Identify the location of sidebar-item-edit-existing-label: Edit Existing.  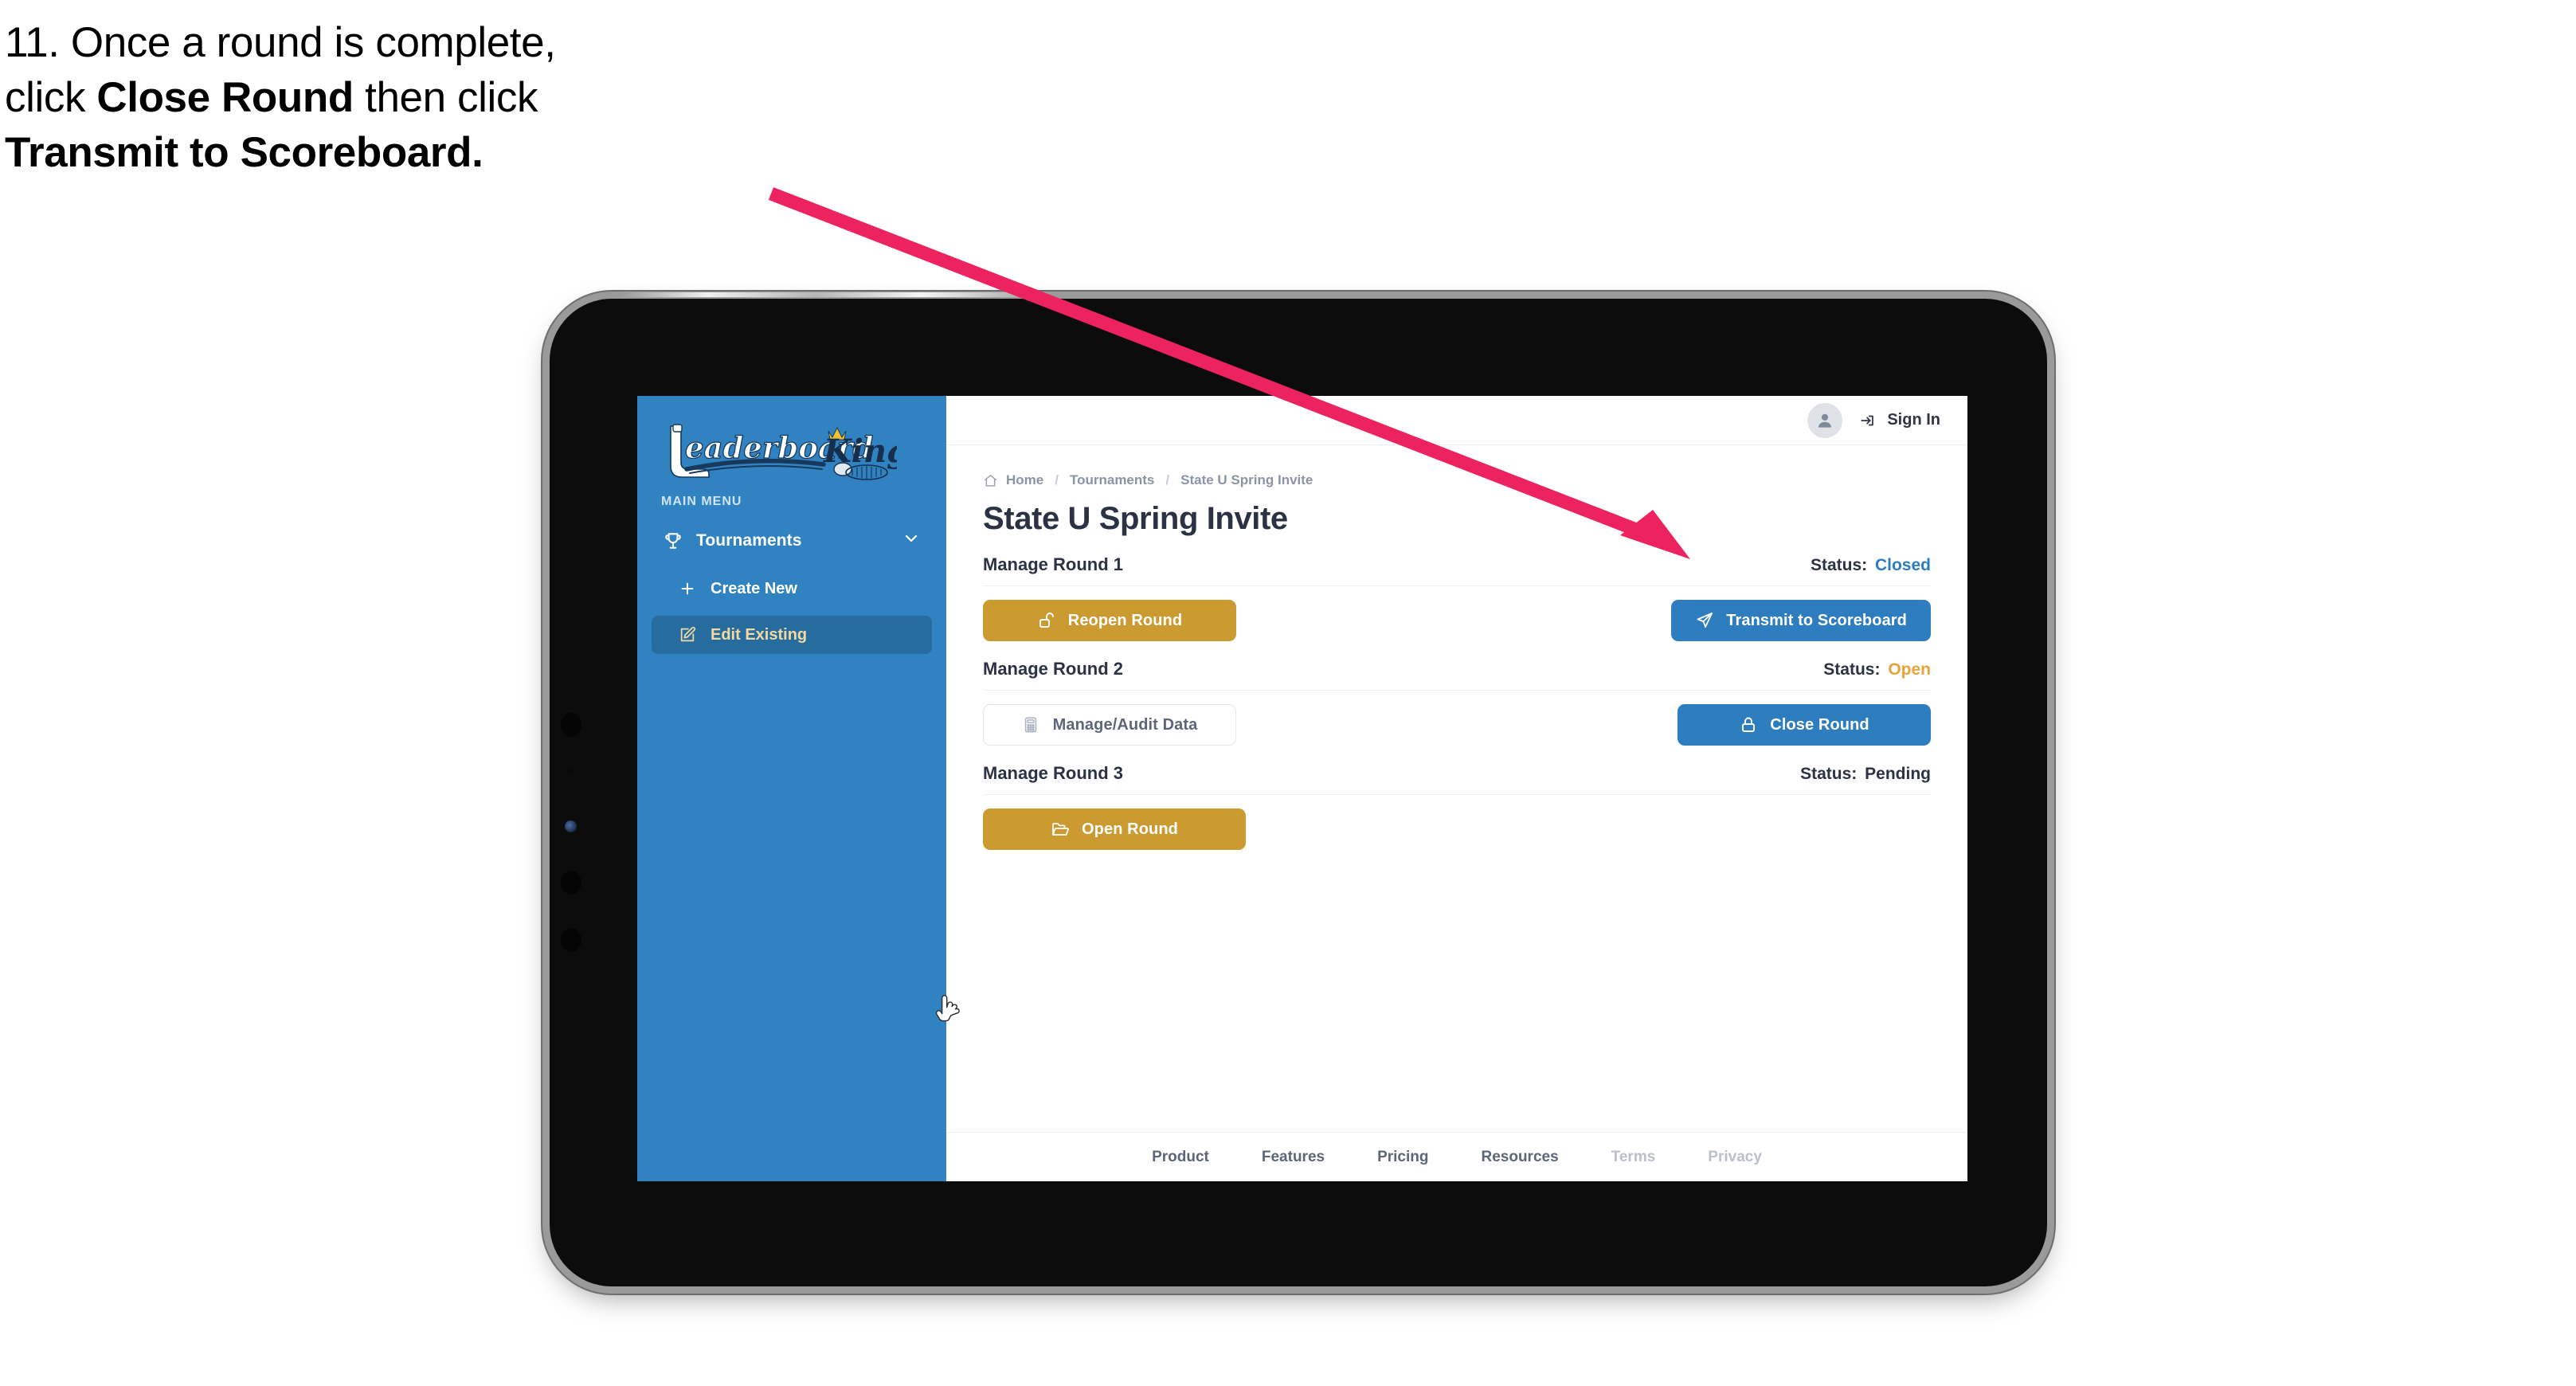
(759, 634).